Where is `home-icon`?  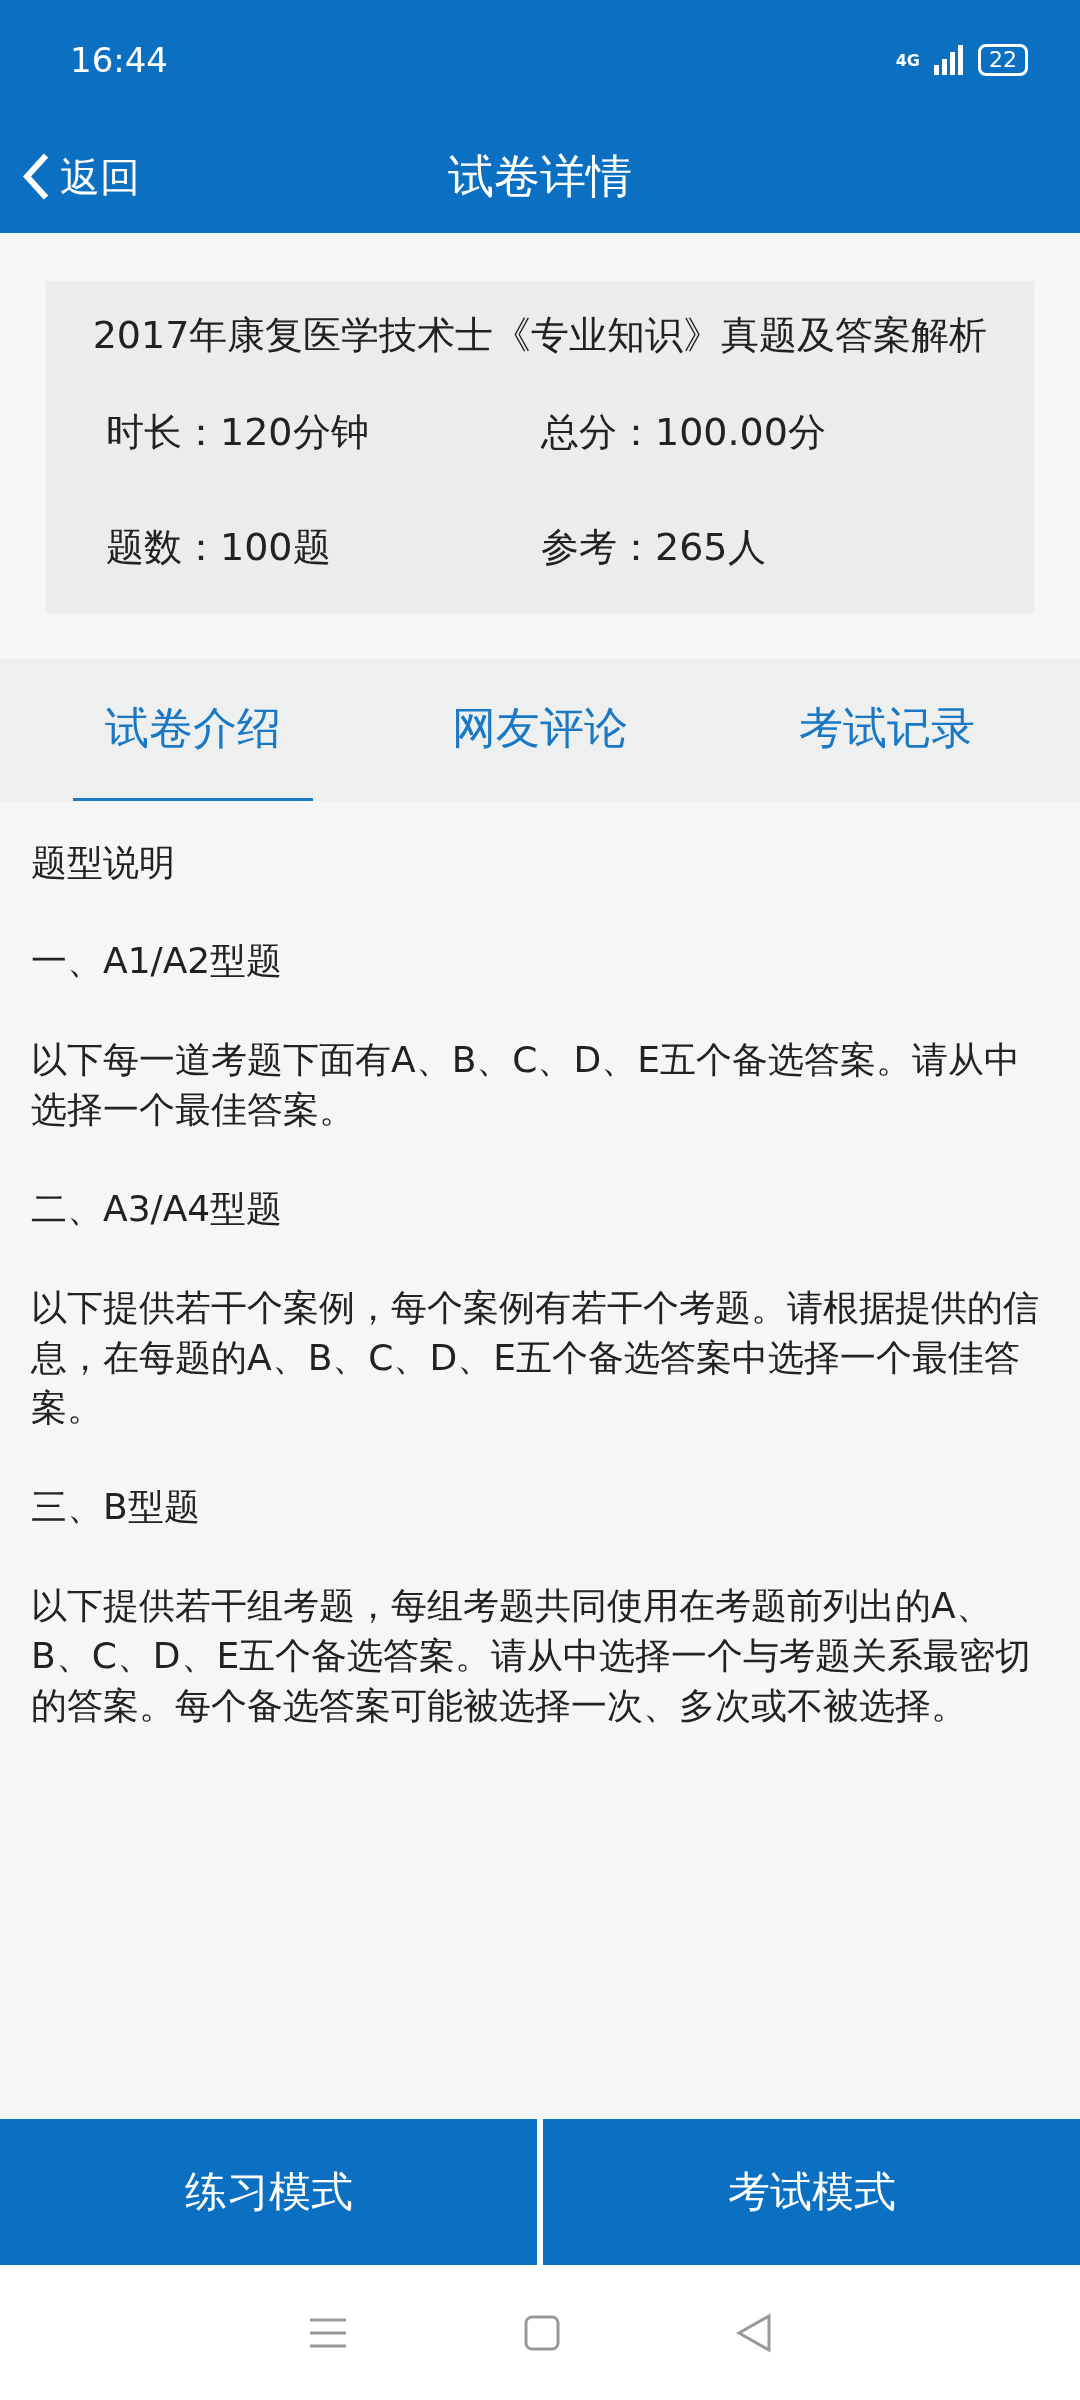 home-icon is located at coordinates (542, 2332).